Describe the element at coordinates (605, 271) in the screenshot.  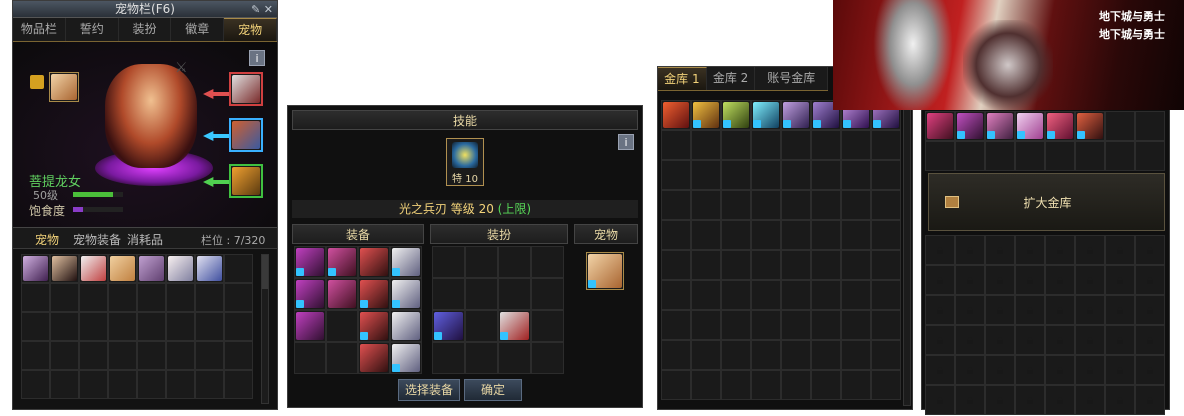
I see `pet-section-slot` at that location.